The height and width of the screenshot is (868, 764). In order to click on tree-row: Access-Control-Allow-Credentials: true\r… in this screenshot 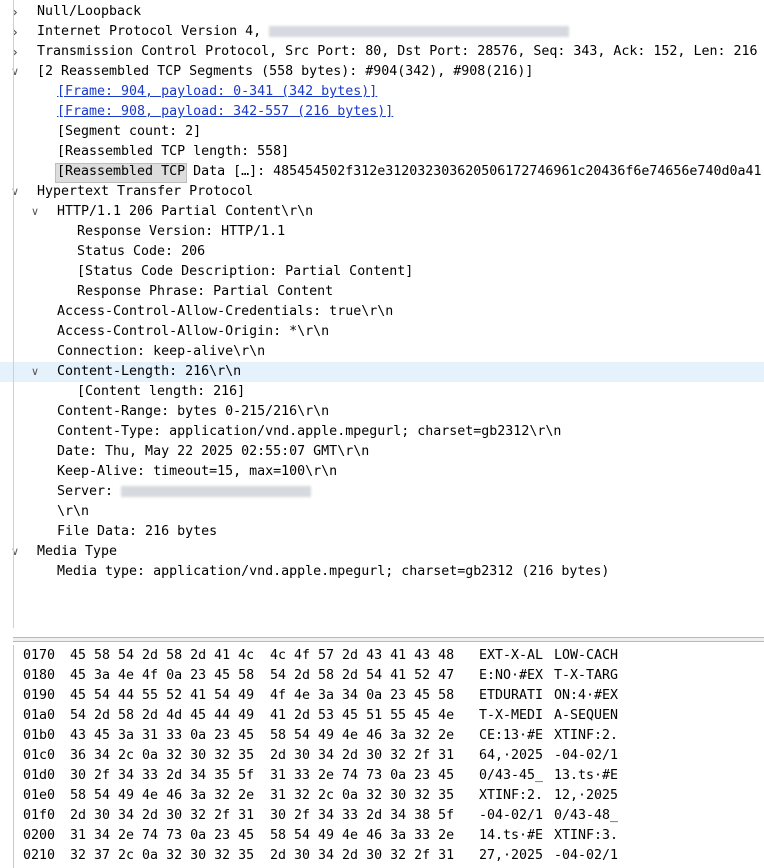, I will do `click(382, 312)`.